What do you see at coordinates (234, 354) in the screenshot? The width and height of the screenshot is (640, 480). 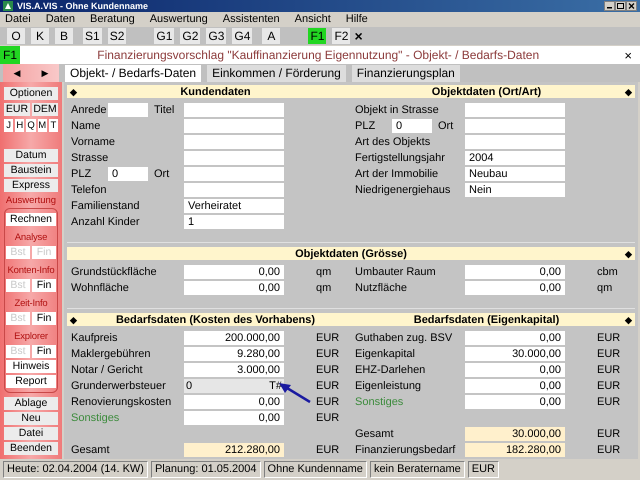 I see `input-field: 9.280,00` at bounding box center [234, 354].